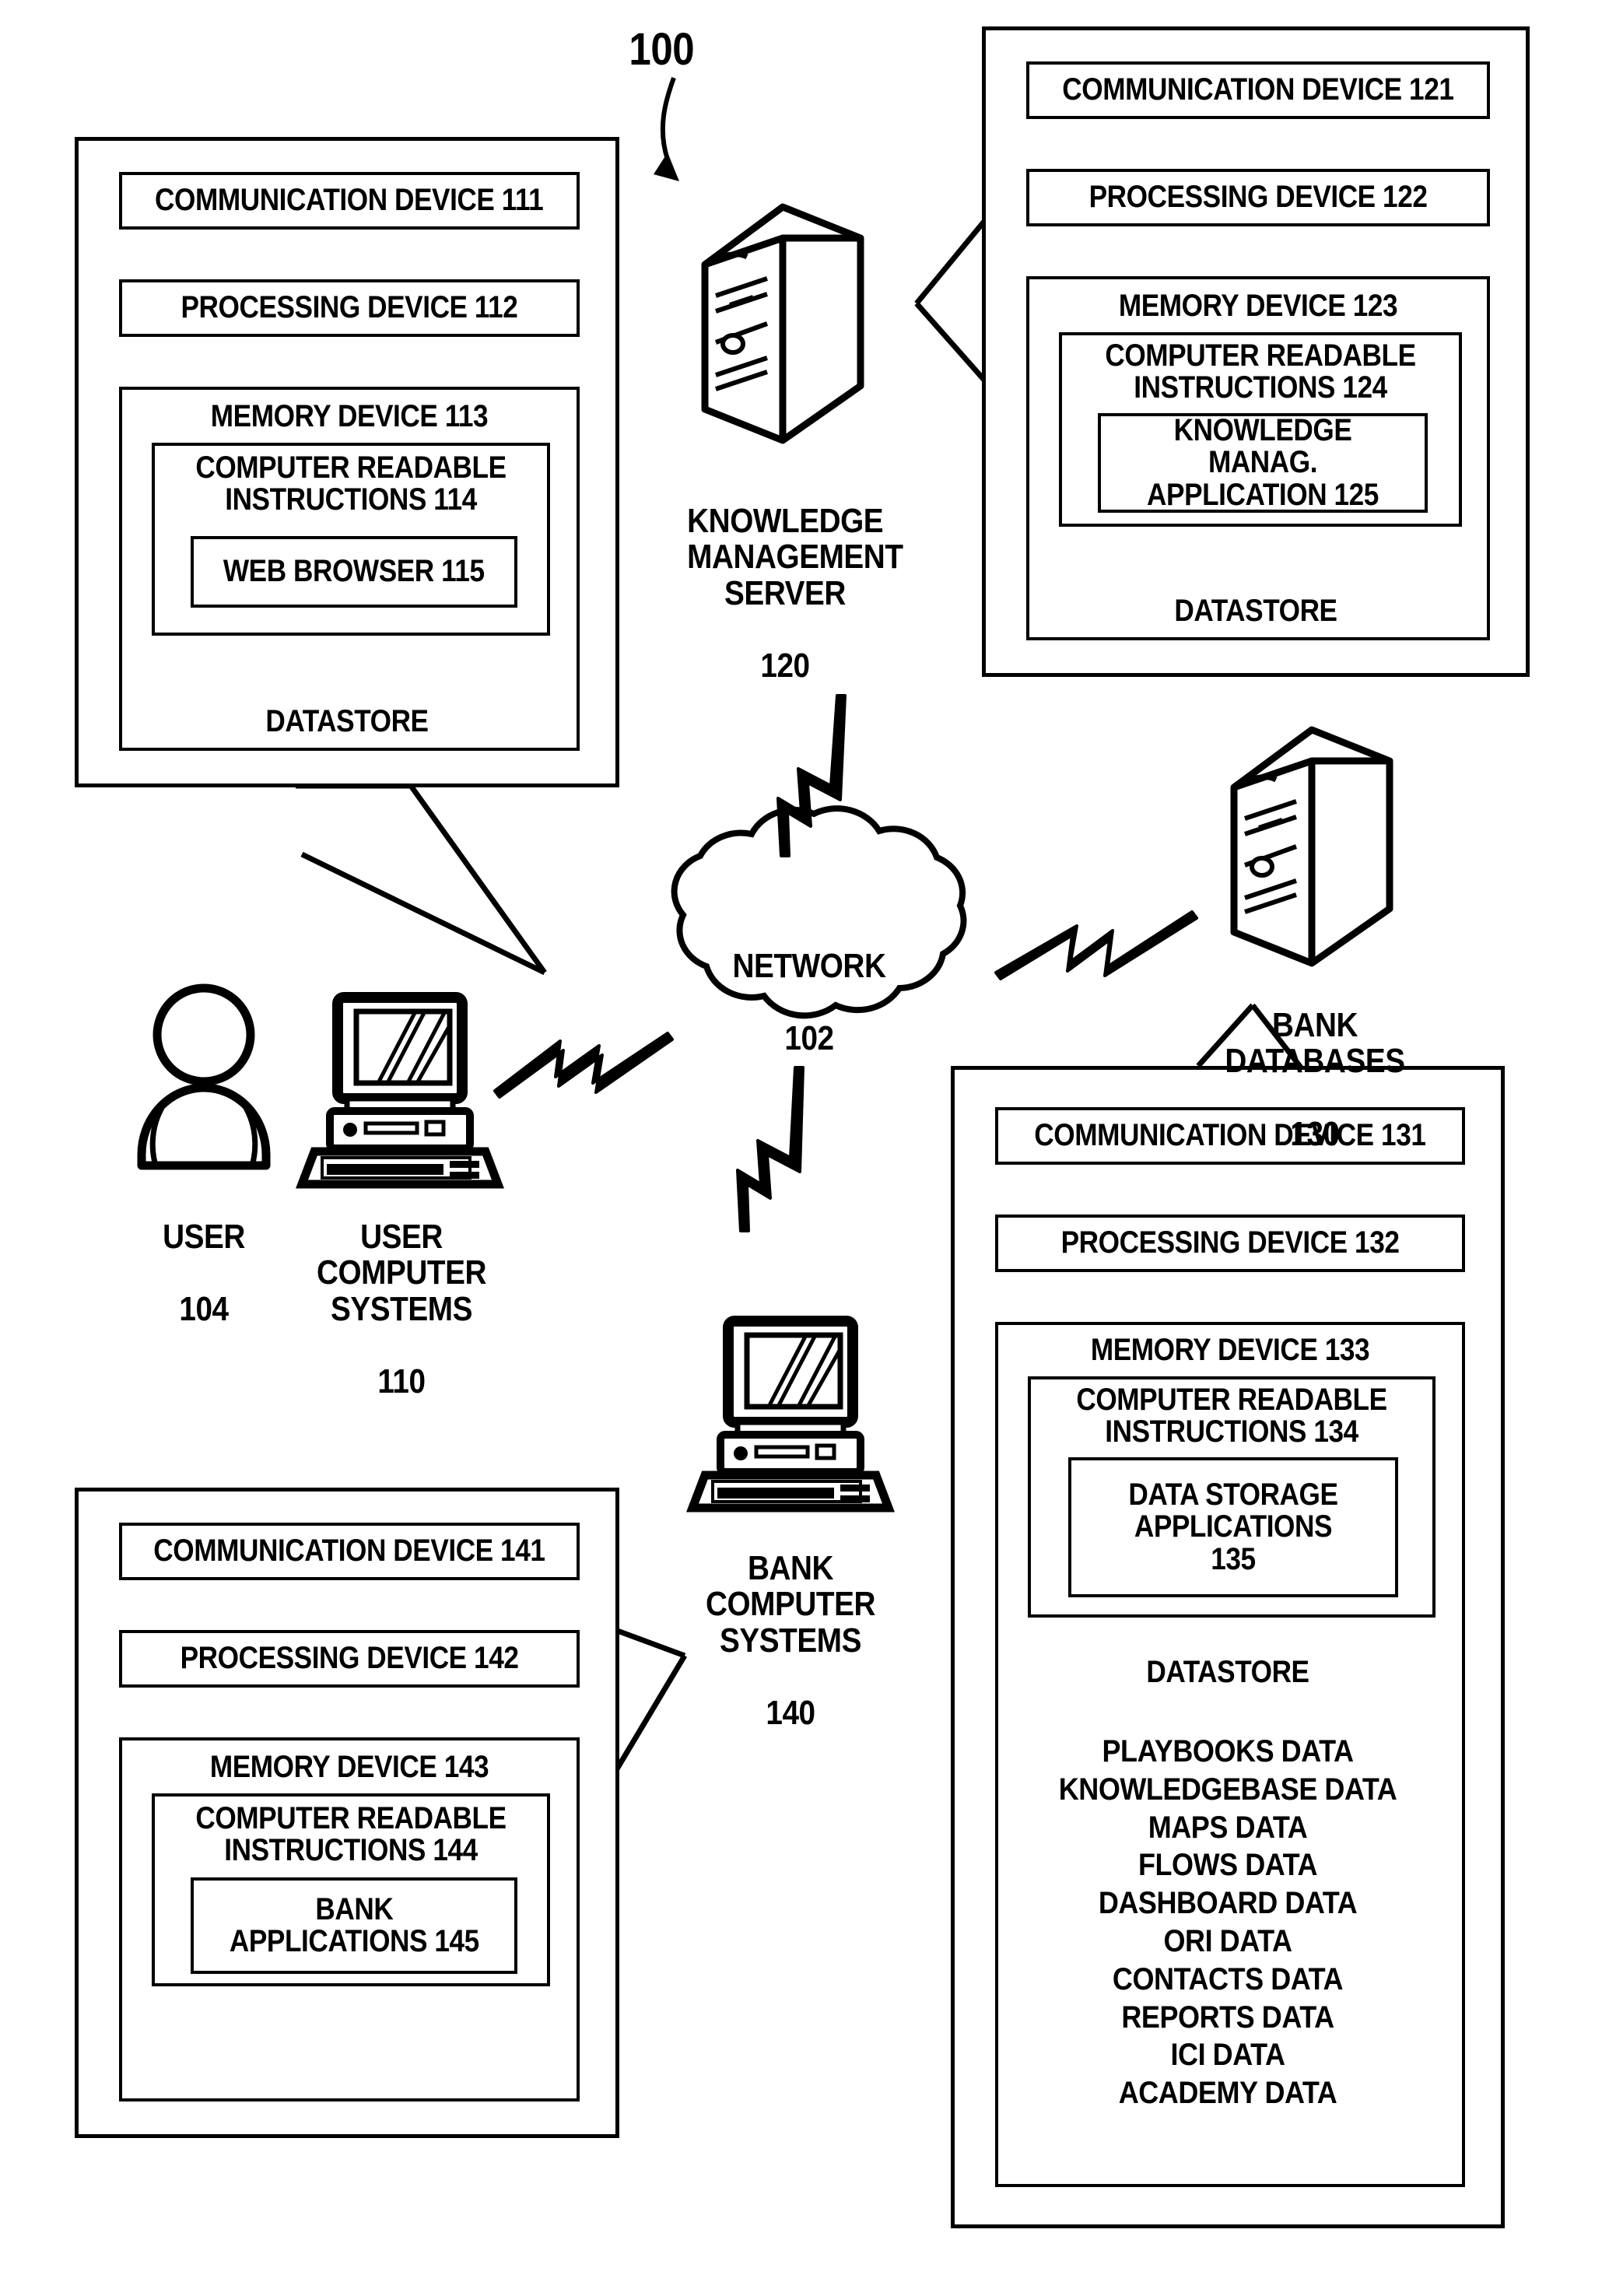  Describe the element at coordinates (791, 1713) in the screenshot. I see `bank-computer-systems-ref-text: 140` at that location.